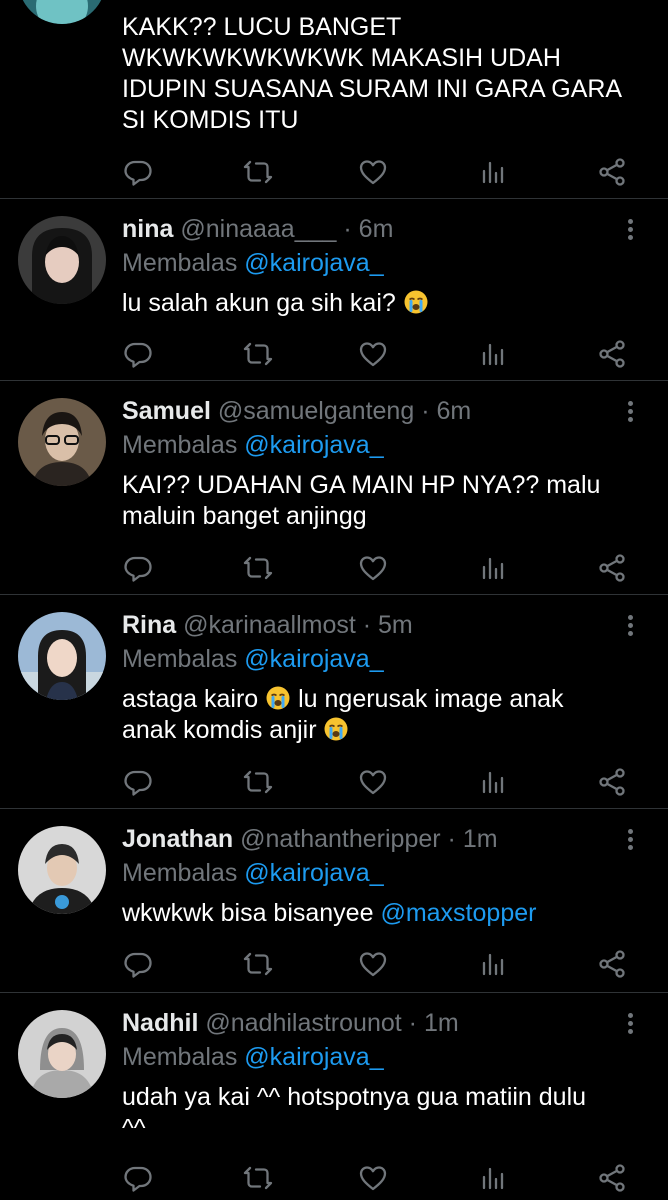 The width and height of the screenshot is (668, 1200). I want to click on tweet-header: nina @ninaaaa___ · 6m, so click(257, 229).